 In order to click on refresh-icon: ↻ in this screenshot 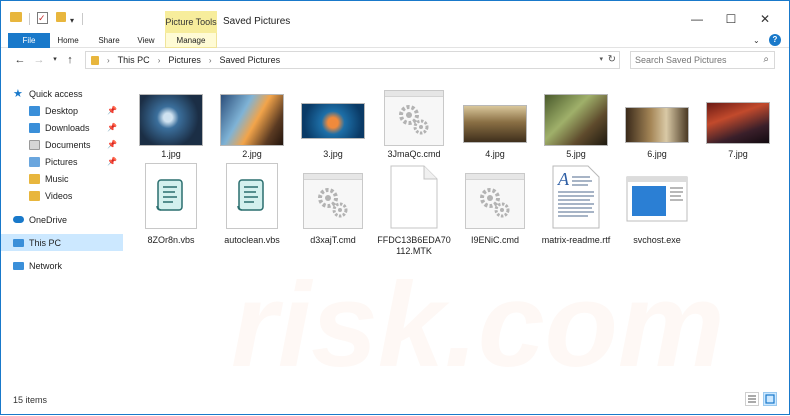, I will do `click(612, 59)`.